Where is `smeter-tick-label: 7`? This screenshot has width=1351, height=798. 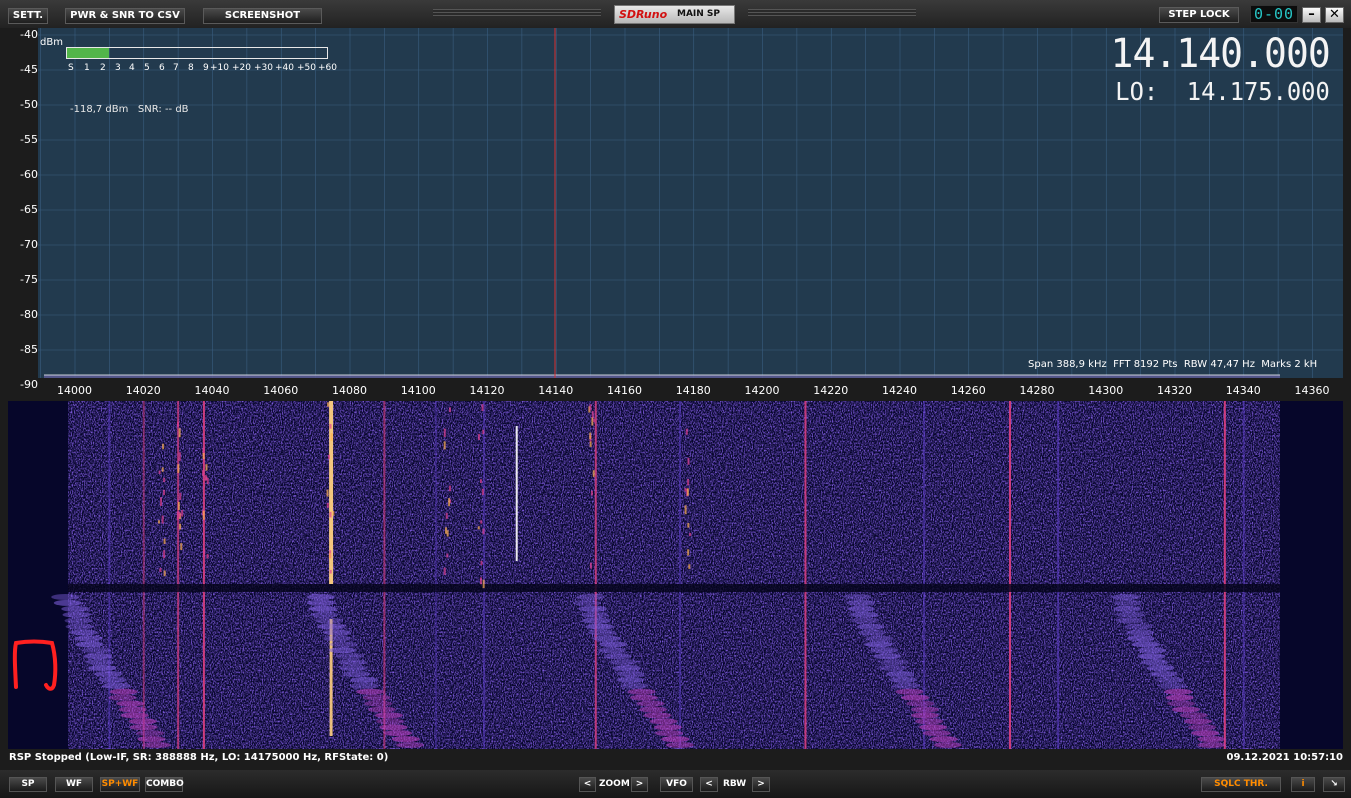 smeter-tick-label: 7 is located at coordinates (176, 68).